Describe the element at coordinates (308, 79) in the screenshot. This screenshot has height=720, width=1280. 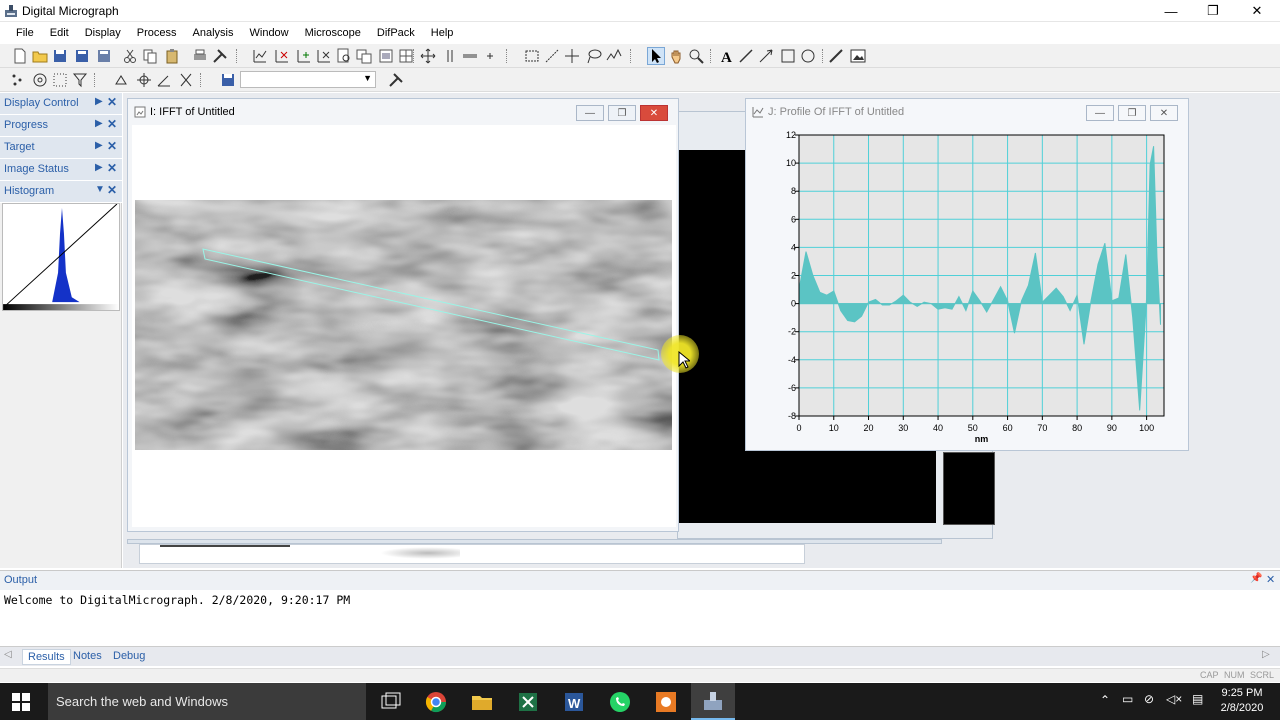
I see `layout-select: ▼` at that location.